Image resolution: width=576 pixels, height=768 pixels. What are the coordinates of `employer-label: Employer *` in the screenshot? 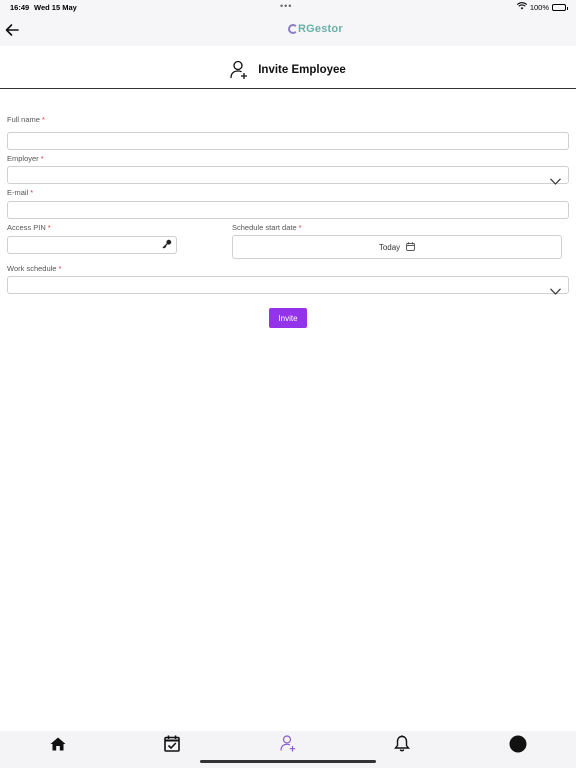 It's located at (25, 158).